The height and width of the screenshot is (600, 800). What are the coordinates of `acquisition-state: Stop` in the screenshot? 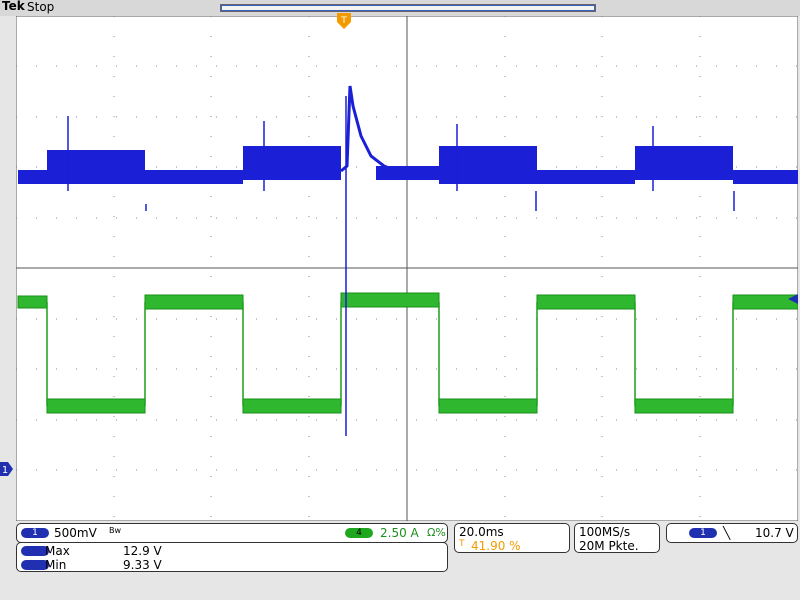 It's located at (41, 7).